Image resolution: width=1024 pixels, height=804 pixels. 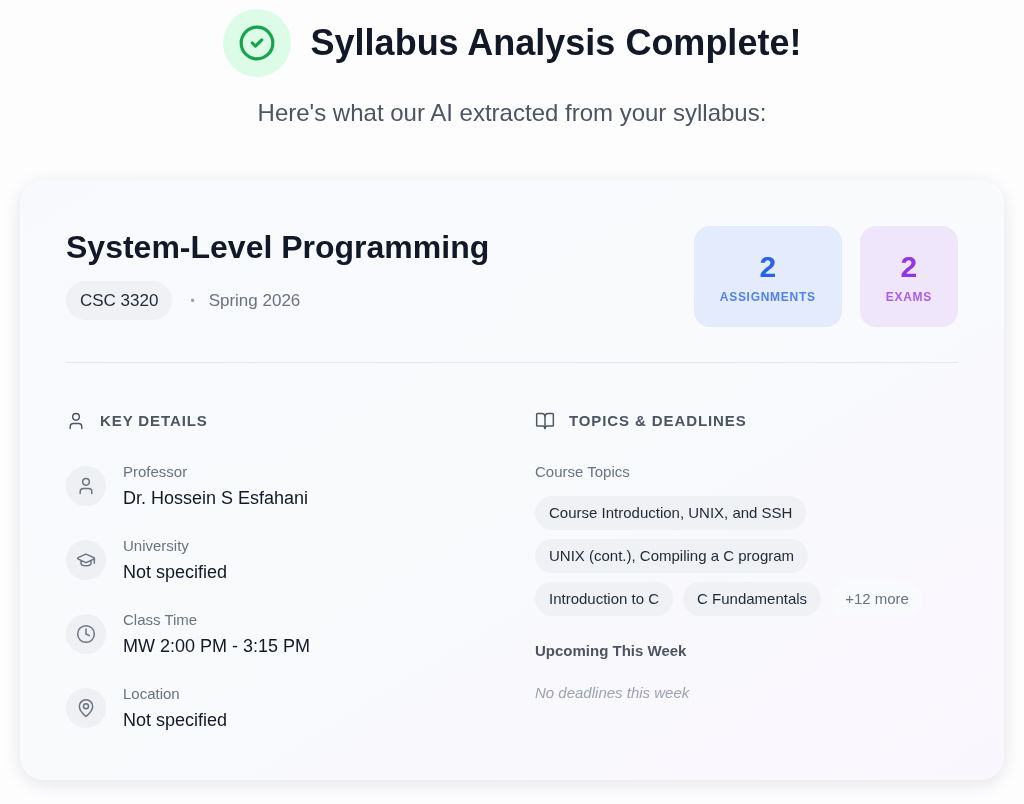 I want to click on detail-label: Professor, so click(x=156, y=472).